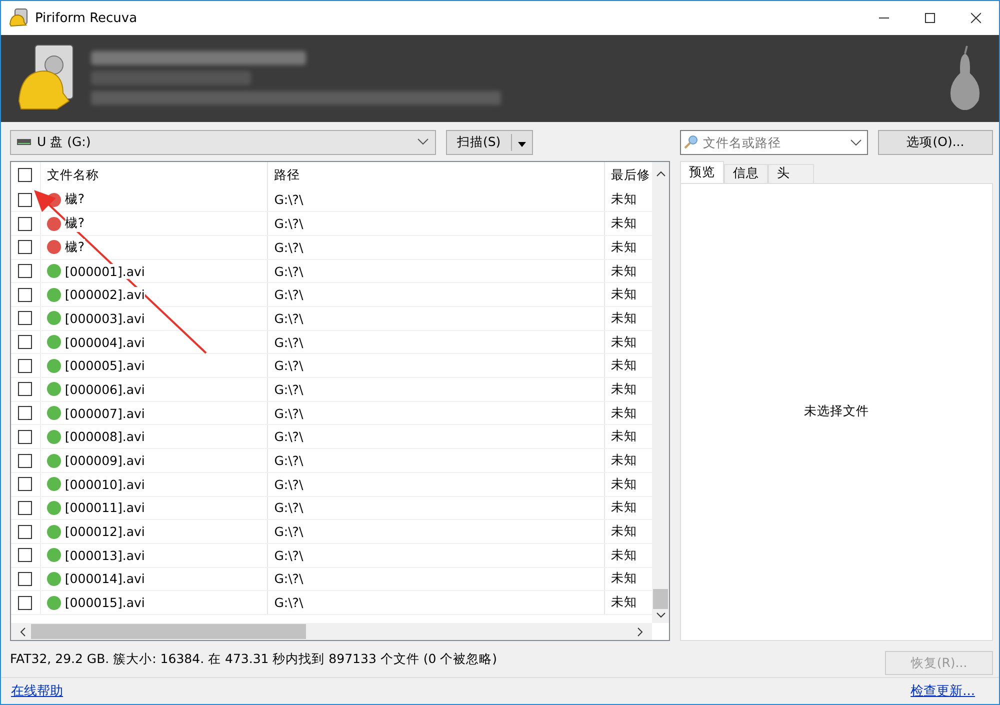 The height and width of the screenshot is (705, 1000). Describe the element at coordinates (437, 175) in the screenshot. I see `column-header: 路径` at that location.